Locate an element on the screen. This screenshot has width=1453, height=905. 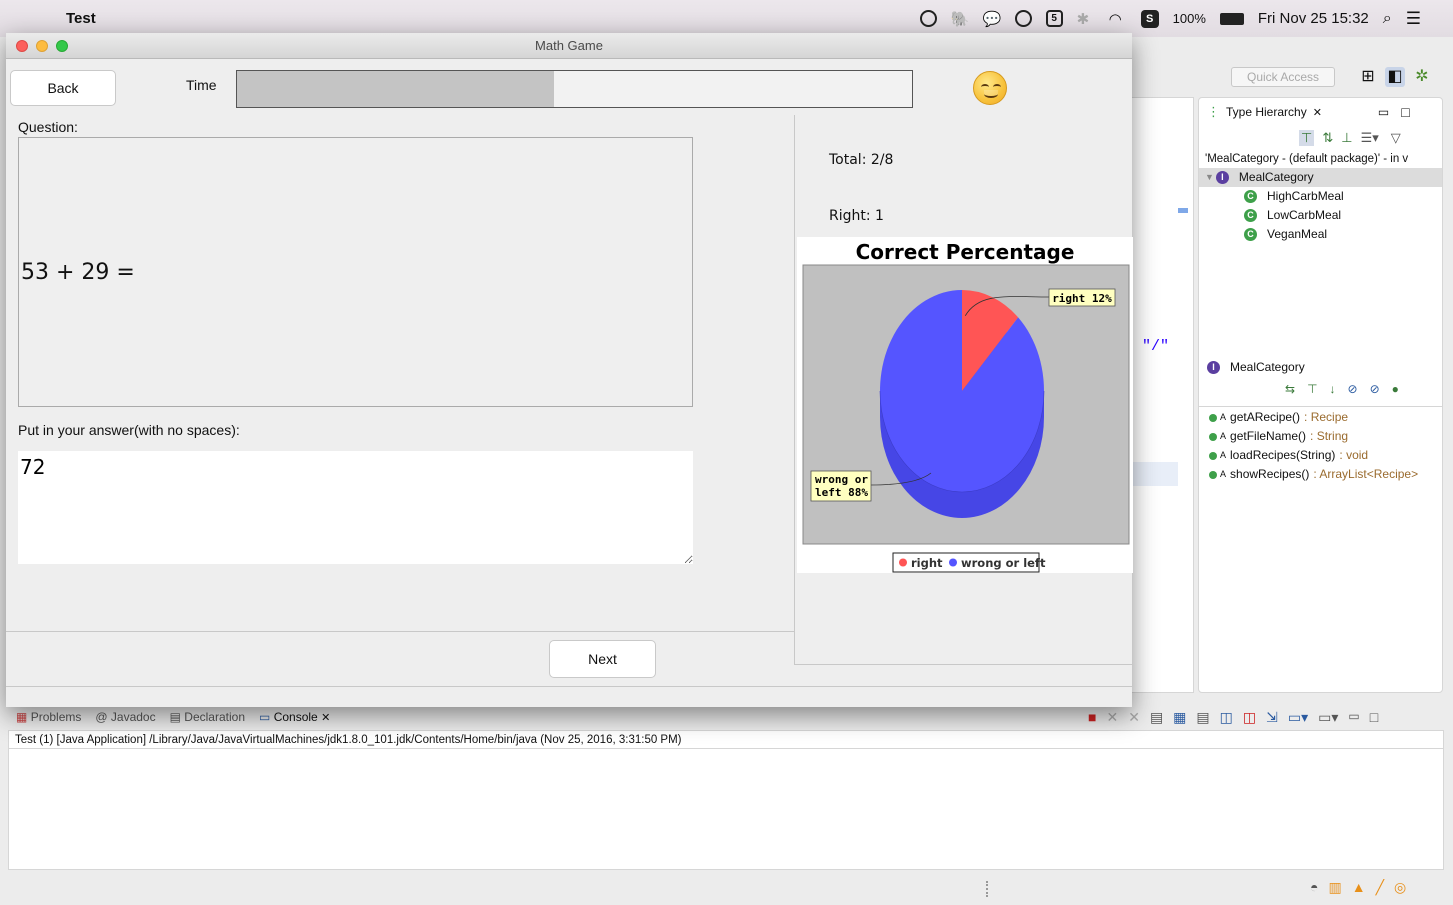
type-hierarchy-tab: ⋮ Type Hierarchy ✕ ▭ □ is located at coordinates (1320, 112).